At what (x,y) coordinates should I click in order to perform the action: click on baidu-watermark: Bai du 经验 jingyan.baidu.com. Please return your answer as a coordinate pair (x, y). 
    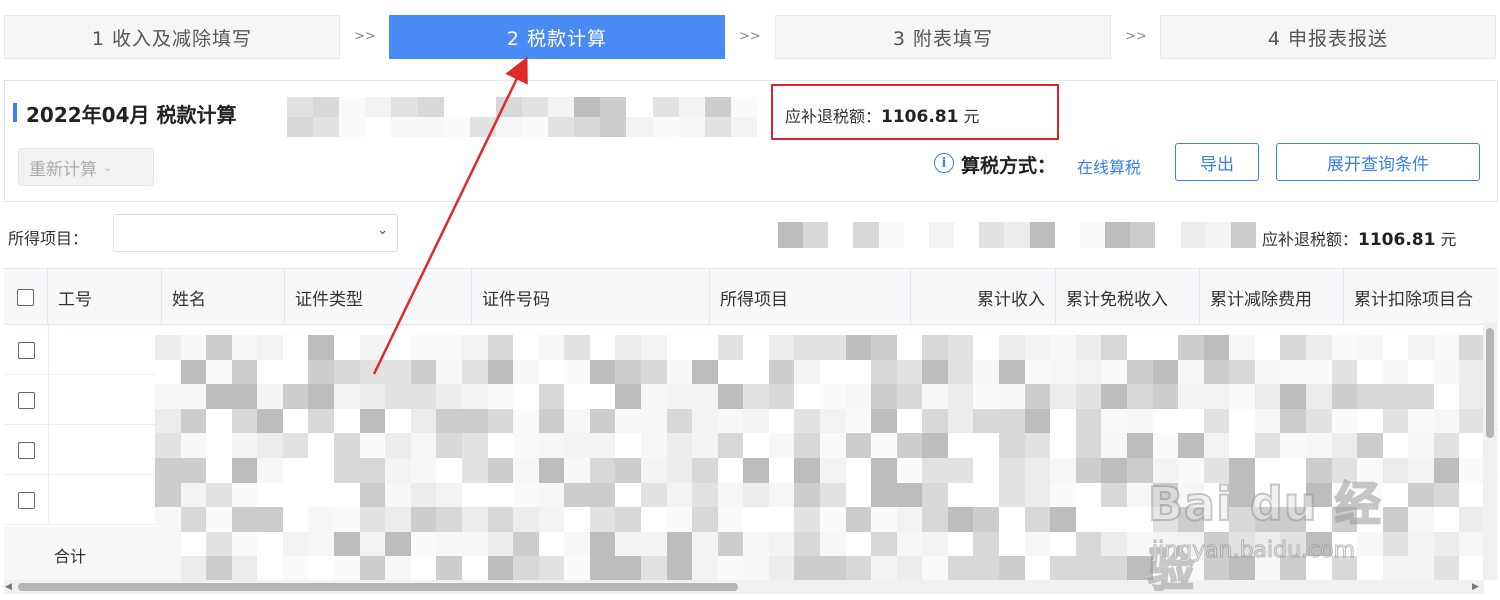
    Looking at the image, I should click on (1287, 523).